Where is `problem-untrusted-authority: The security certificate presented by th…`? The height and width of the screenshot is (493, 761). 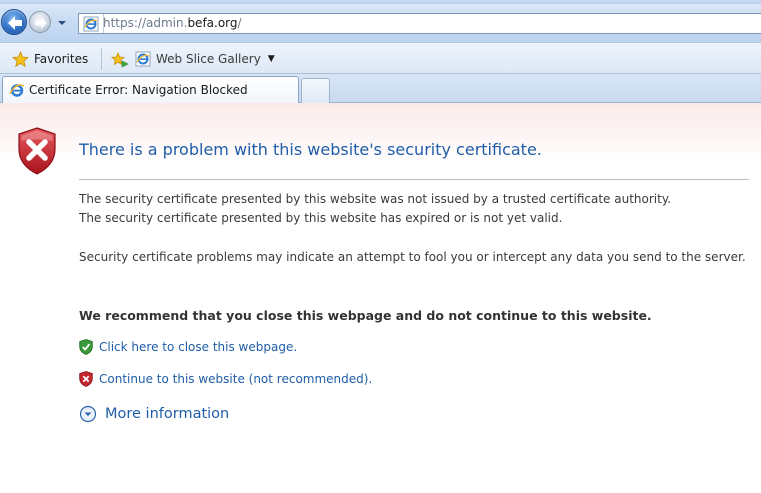
problem-untrusted-authority: The security certificate presented by th… is located at coordinates (375, 199).